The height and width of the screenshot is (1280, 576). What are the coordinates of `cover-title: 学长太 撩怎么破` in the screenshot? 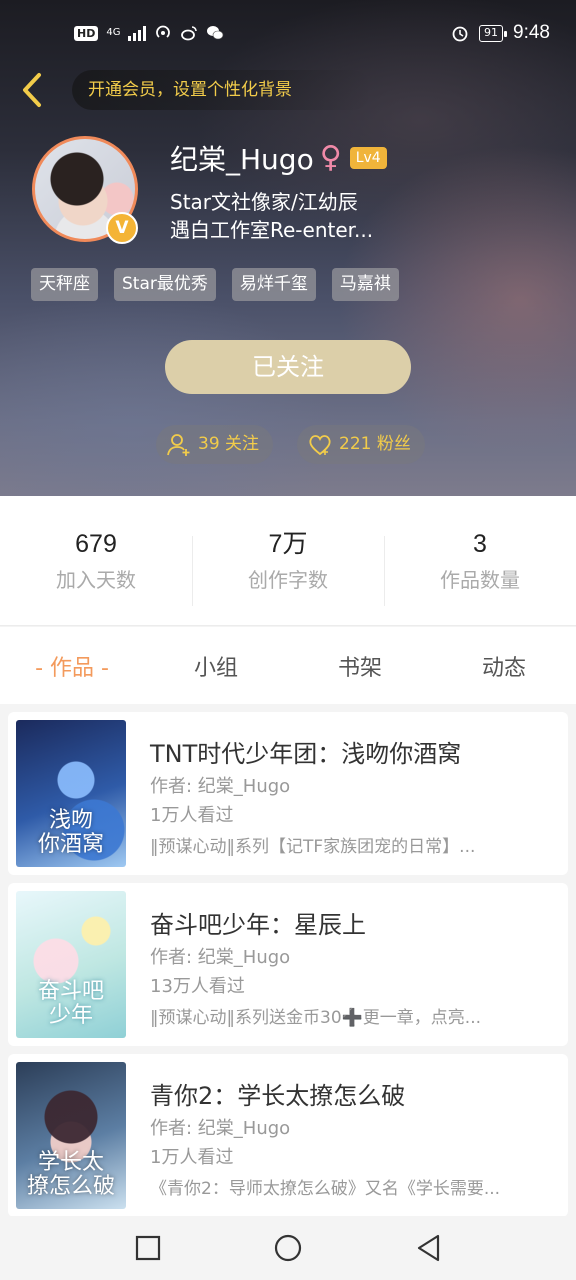 It's located at (70, 1174).